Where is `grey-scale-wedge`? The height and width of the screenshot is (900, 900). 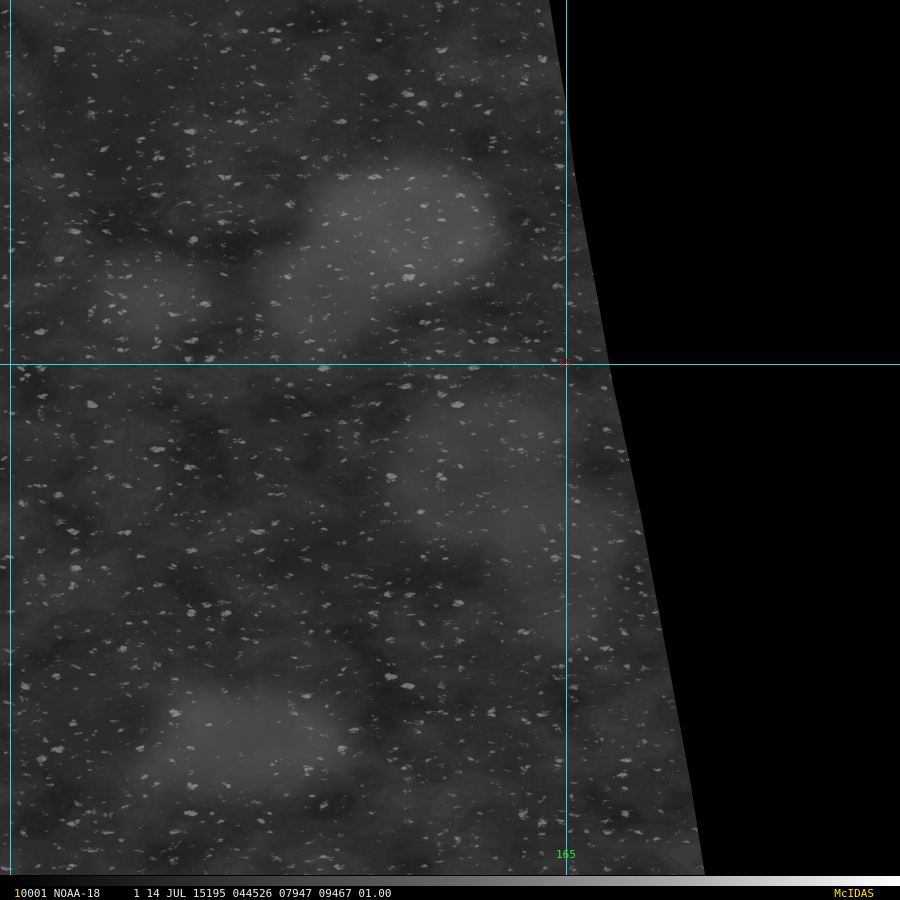
grey-scale-wedge is located at coordinates (450, 881).